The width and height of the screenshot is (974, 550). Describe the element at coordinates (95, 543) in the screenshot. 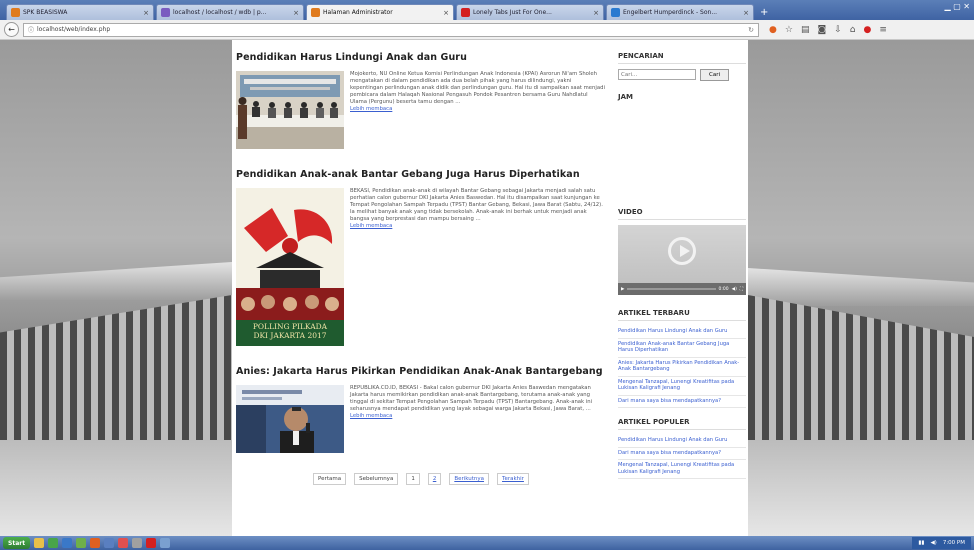

I see `firefox-taskbar-icon` at that location.